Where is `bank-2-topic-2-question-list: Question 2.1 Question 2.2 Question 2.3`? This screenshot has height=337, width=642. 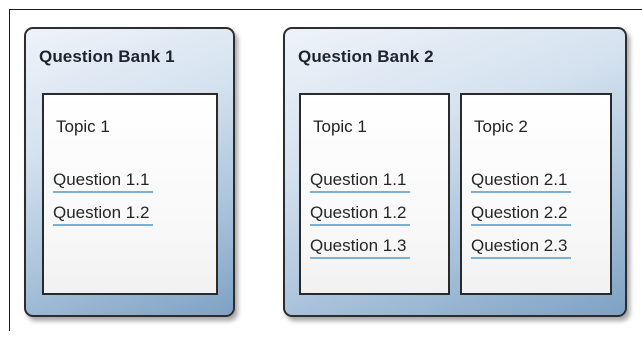
bank-2-topic-2-question-list: Question 2.1 Question 2.2 Question 2.3 is located at coordinates (521, 218).